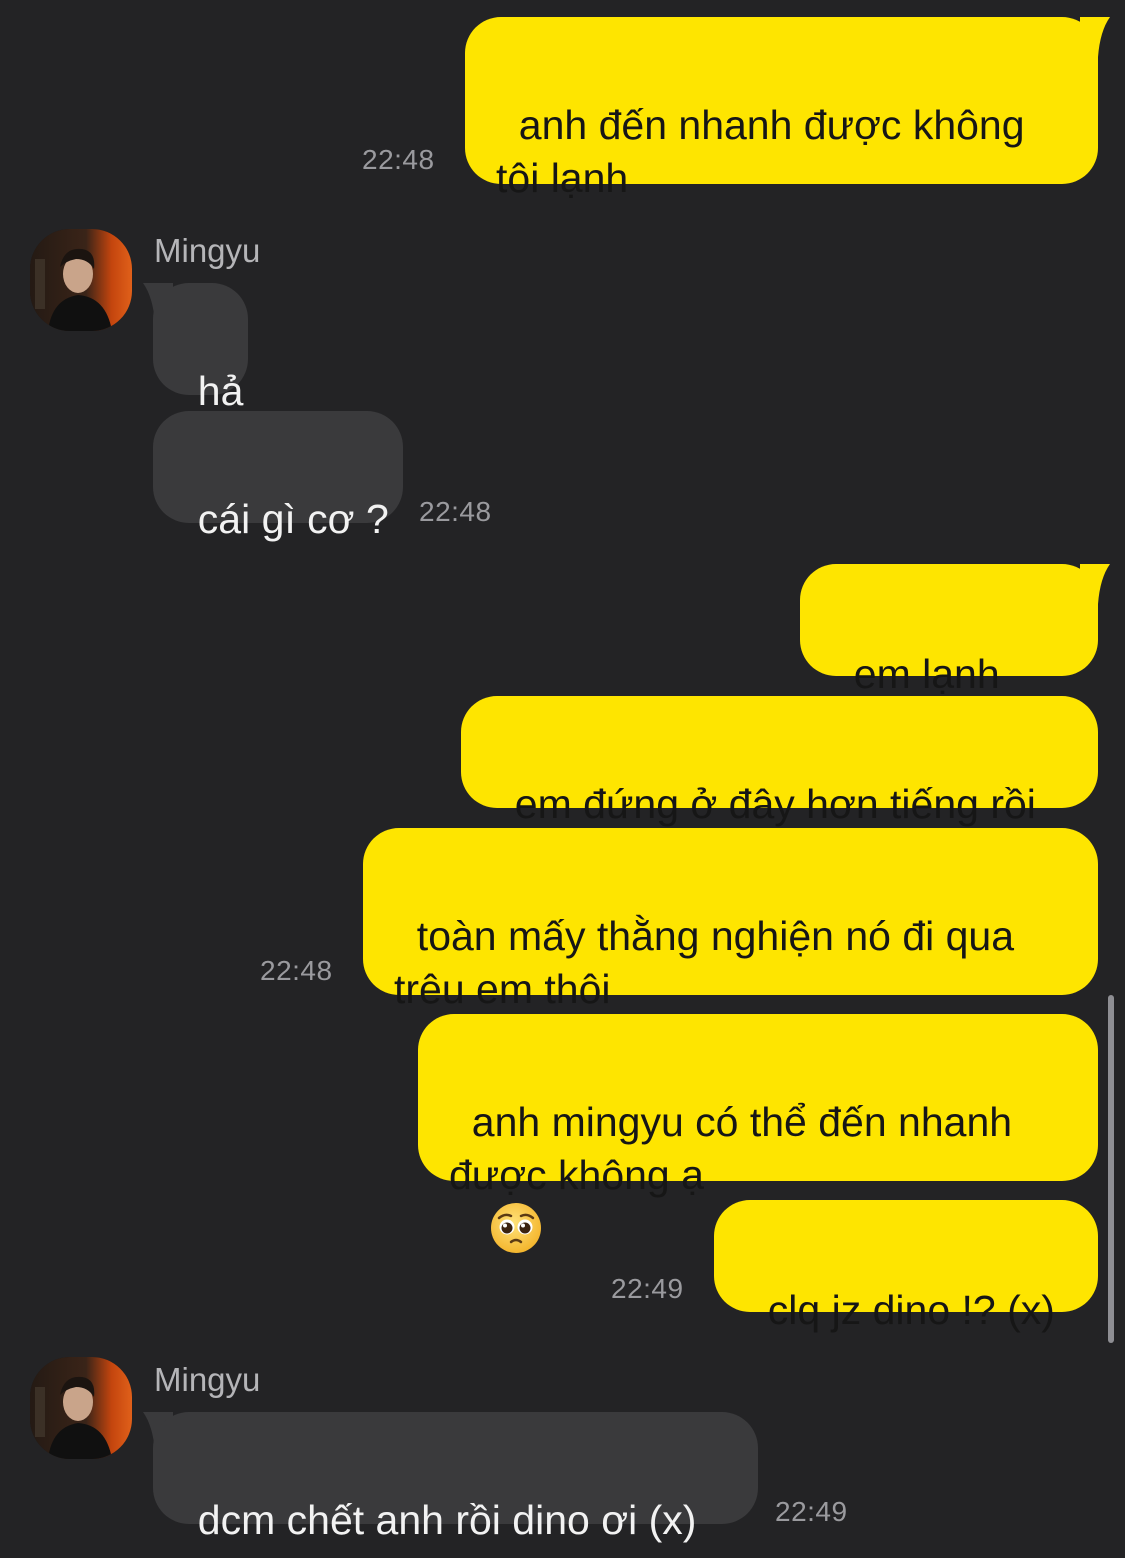 The height and width of the screenshot is (1558, 1125). Describe the element at coordinates (220, 391) in the screenshot. I see `message-text: hả` at that location.